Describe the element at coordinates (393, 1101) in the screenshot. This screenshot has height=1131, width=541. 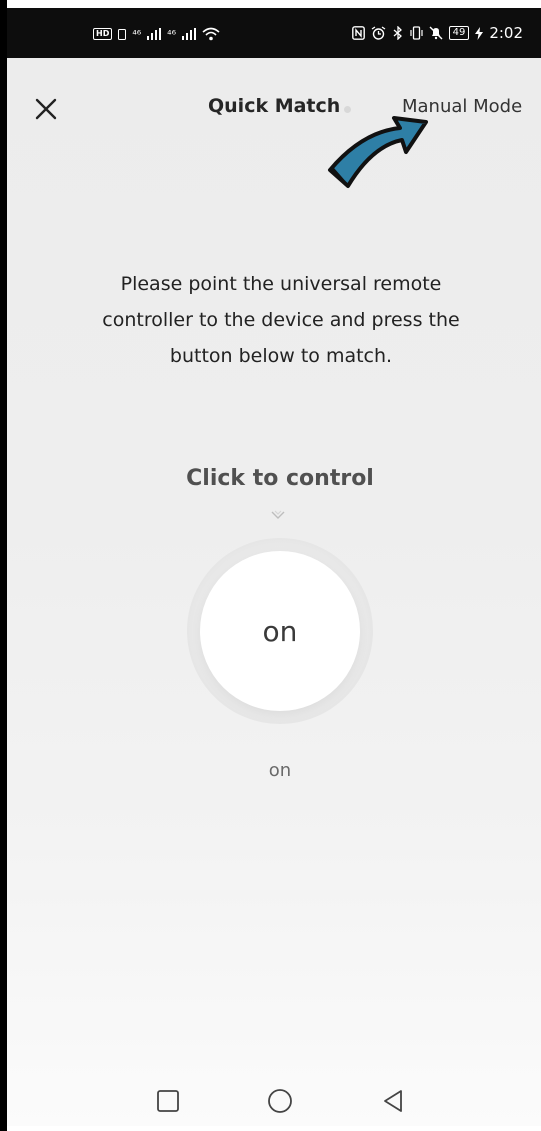
I see `triangle-back-icon` at that location.